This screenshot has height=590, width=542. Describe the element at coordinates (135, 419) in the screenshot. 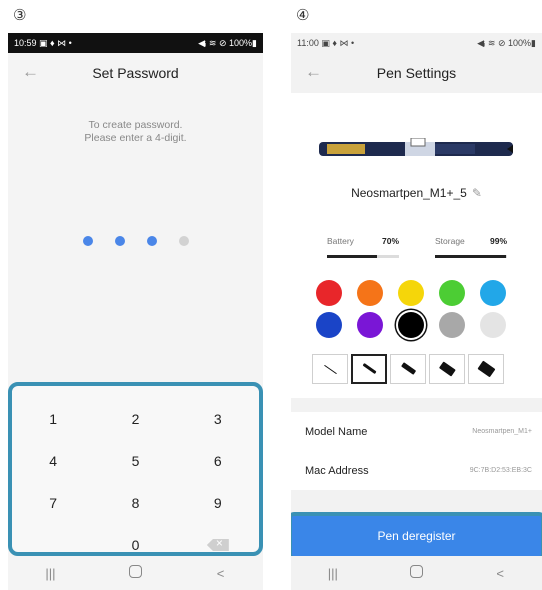

I see `key-2: 2` at that location.